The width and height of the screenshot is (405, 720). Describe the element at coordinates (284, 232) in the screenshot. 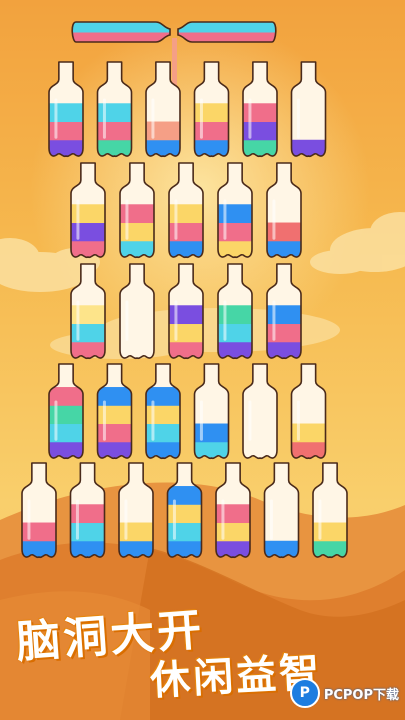

I see `liquid-layer-red` at that location.